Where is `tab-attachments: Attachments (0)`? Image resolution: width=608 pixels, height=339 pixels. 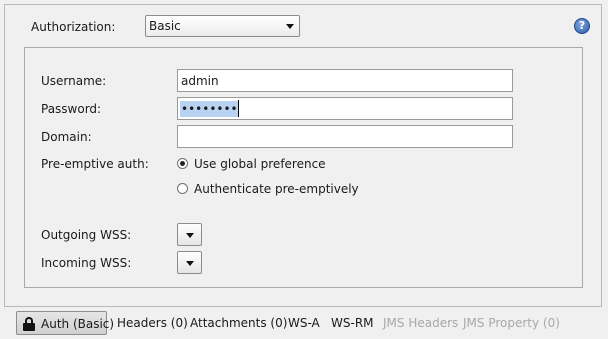 tab-attachments: Attachments (0) is located at coordinates (238, 323).